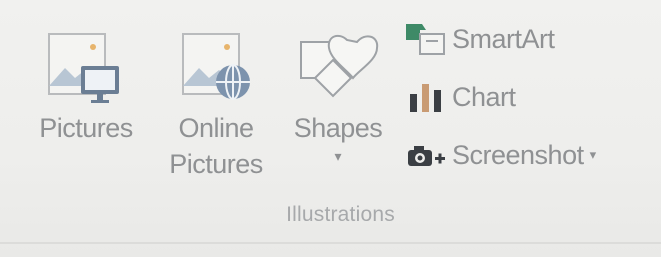 Image resolution: width=661 pixels, height=257 pixels. I want to click on screenshot-button: Screenshot ▾, so click(499, 155).